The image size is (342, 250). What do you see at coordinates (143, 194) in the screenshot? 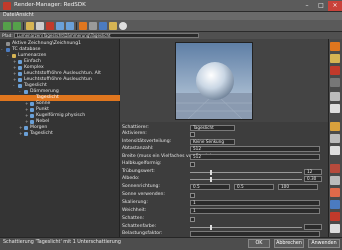
I see `property-label: Sonne verwenden:` at bounding box center [143, 194].